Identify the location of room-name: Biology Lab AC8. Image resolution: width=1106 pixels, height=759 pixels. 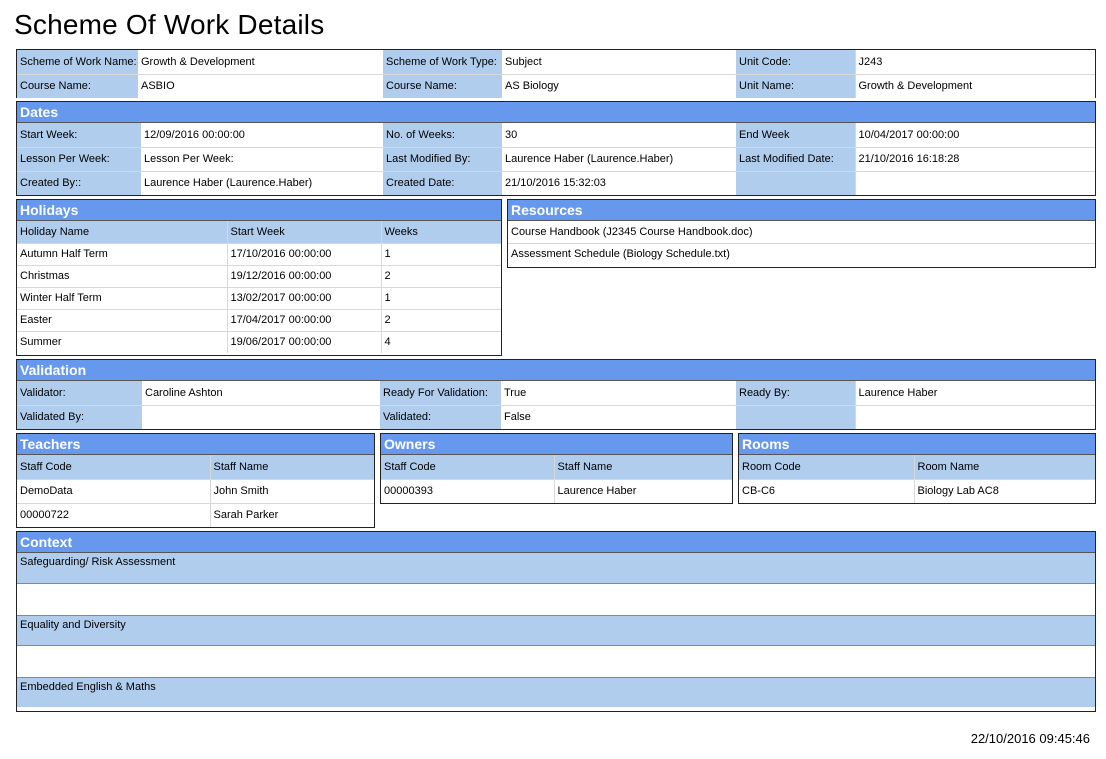
(1004, 490).